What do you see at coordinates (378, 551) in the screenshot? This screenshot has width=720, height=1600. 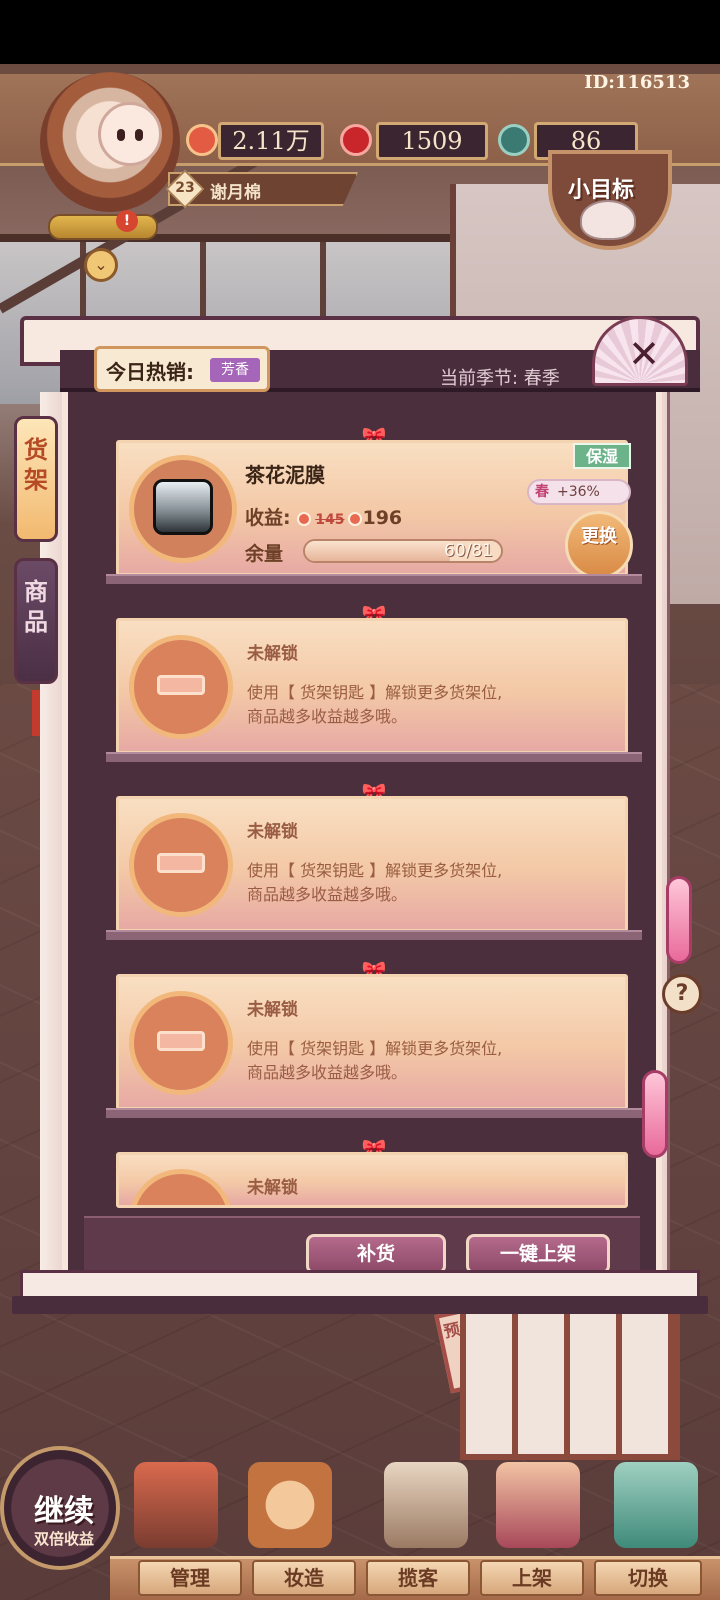 I see `stock-progress-fill` at bounding box center [378, 551].